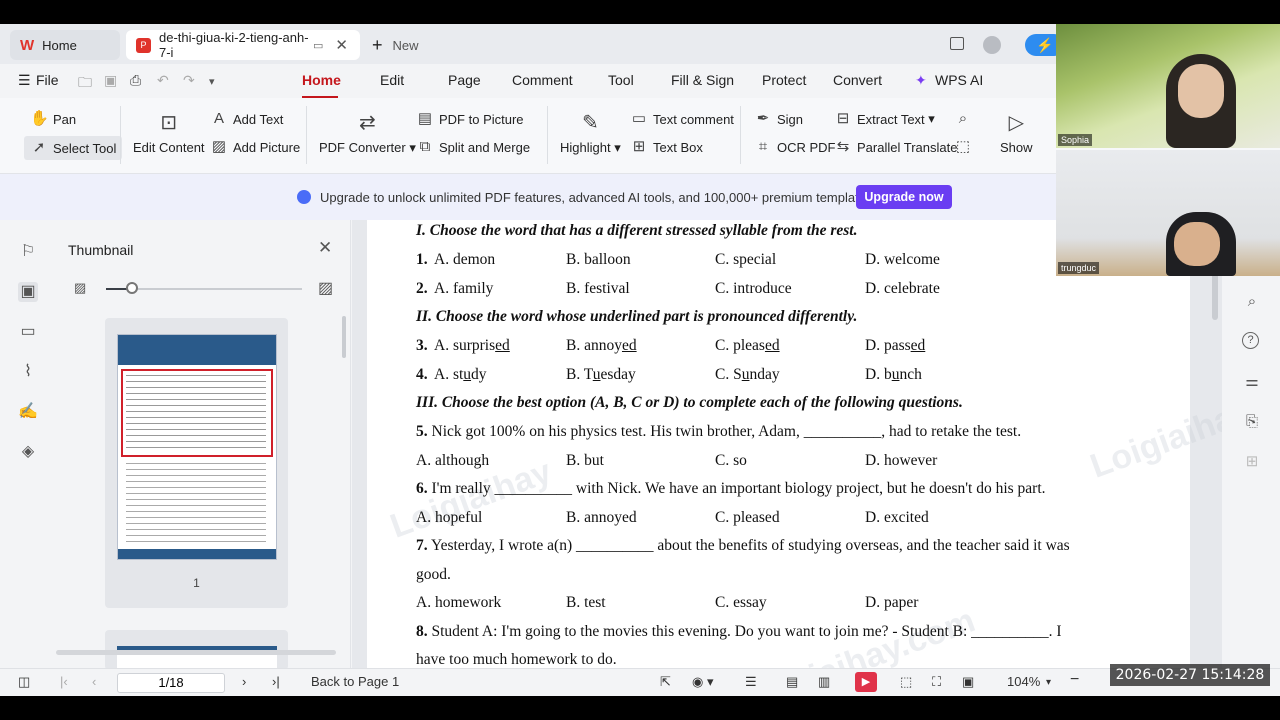  What do you see at coordinates (246, 119) in the screenshot?
I see `add-text-button: A Add Text` at bounding box center [246, 119].